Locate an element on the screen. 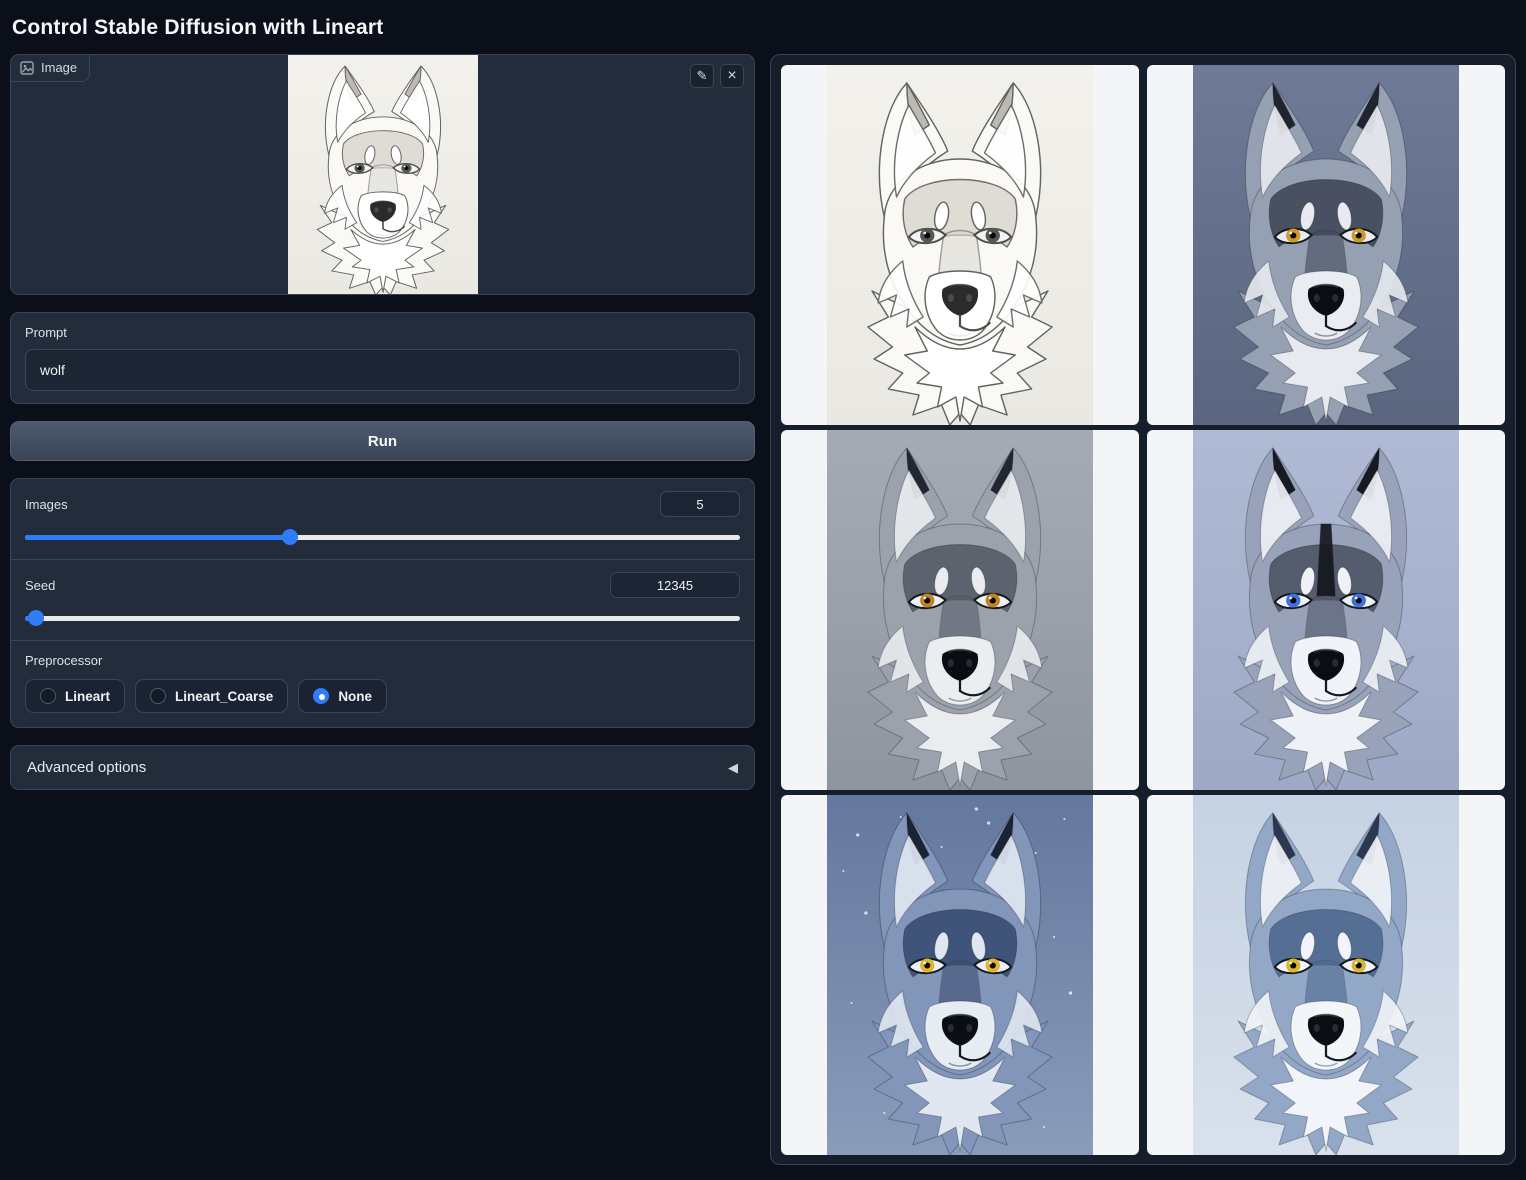  radio-lineart-coarse: Lineart_Coarse is located at coordinates (212, 696).